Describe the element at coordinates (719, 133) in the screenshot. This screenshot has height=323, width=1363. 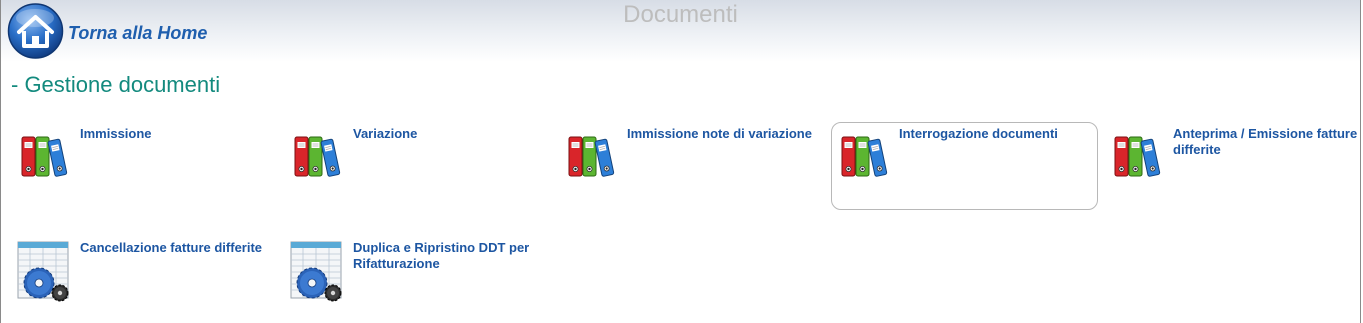
I see `tile-label: Immissione note di variazione` at that location.